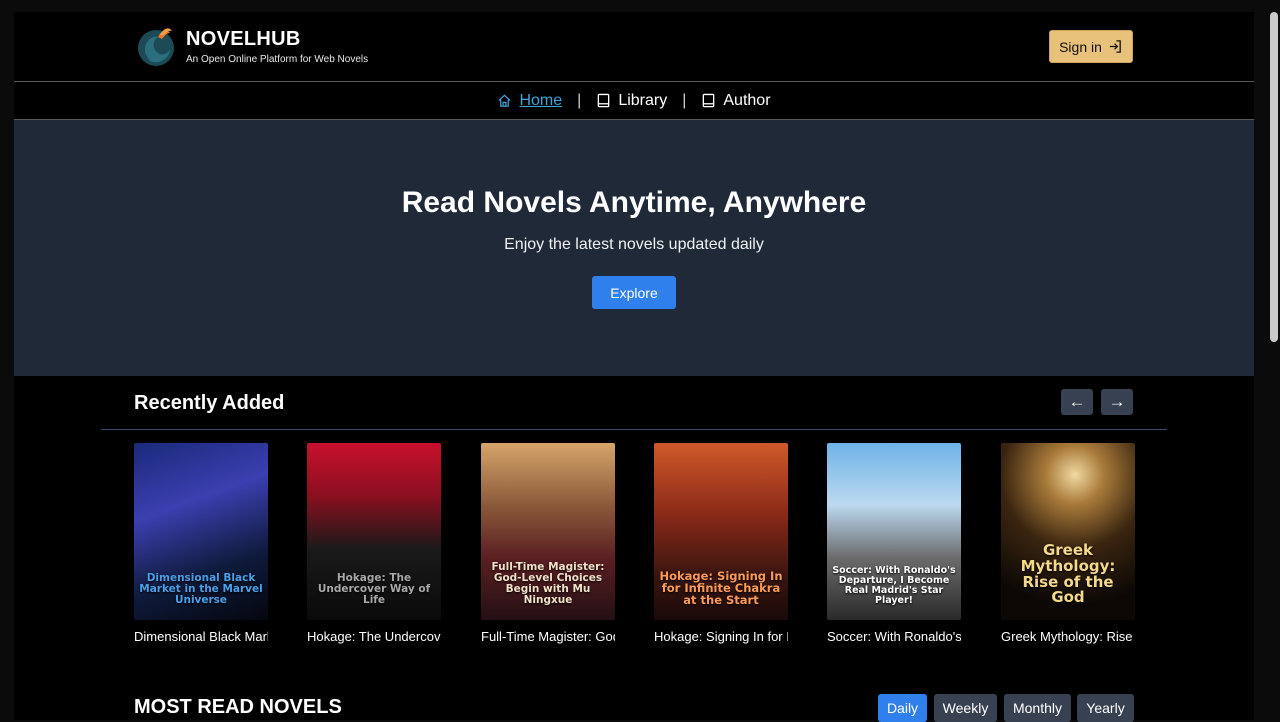 Image resolution: width=1280 pixels, height=722 pixels. I want to click on carousel-next-button: →, so click(1117, 402).